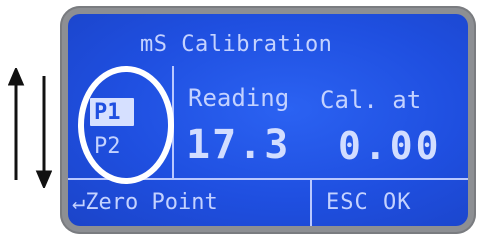 The image size is (482, 240). What do you see at coordinates (236, 44) in the screenshot?
I see `screen-title: mS Calibration` at bounding box center [236, 44].